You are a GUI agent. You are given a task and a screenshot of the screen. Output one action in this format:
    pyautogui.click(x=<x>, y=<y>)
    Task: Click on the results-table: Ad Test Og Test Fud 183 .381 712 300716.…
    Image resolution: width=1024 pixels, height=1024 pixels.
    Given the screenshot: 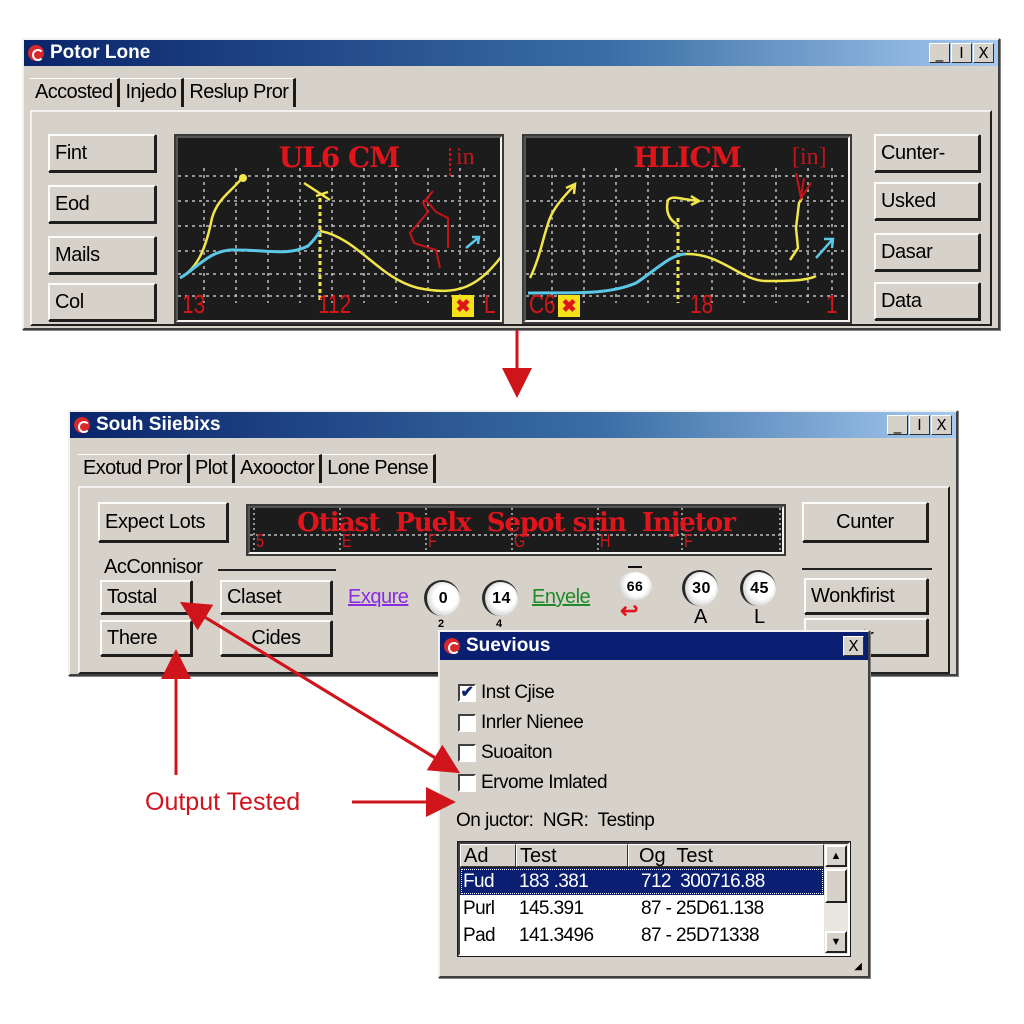 What is the action you would take?
    pyautogui.click(x=654, y=899)
    